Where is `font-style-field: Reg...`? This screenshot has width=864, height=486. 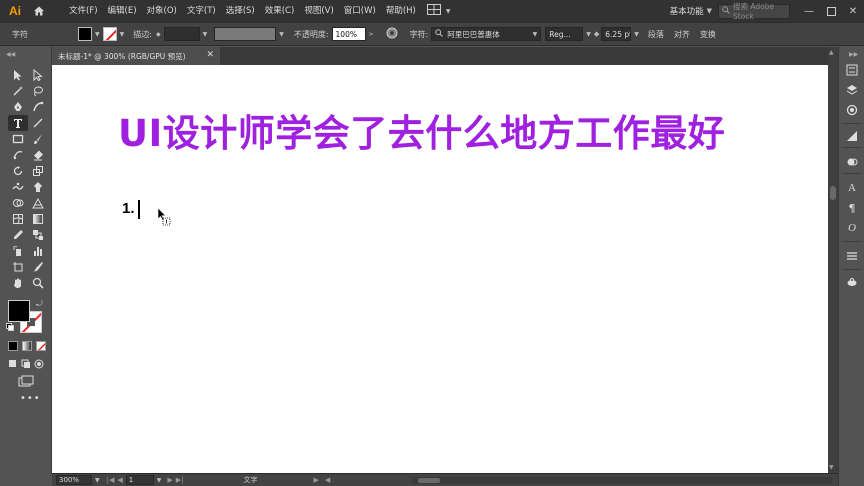
font-style-field: Reg... is located at coordinates (564, 34).